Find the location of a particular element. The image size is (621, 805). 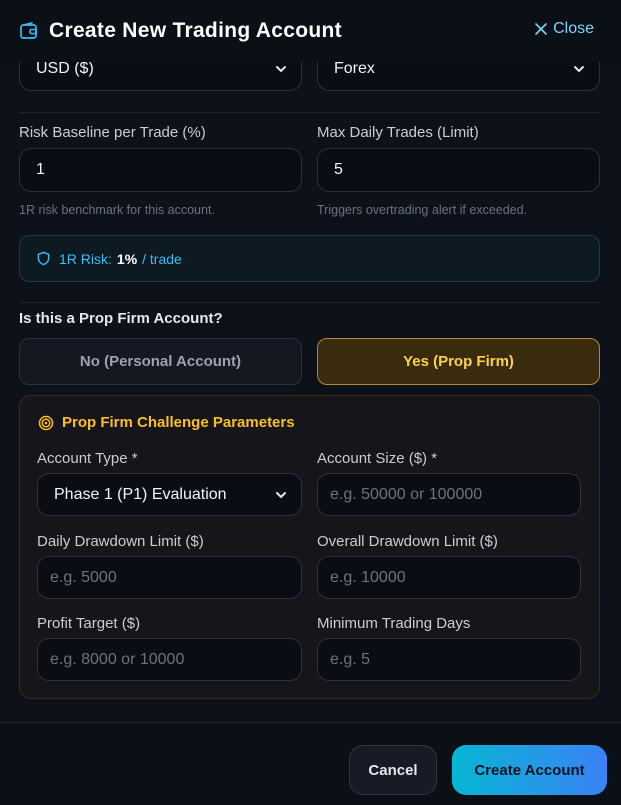

profit-target-label: Profit Target ($) is located at coordinates (89, 623).